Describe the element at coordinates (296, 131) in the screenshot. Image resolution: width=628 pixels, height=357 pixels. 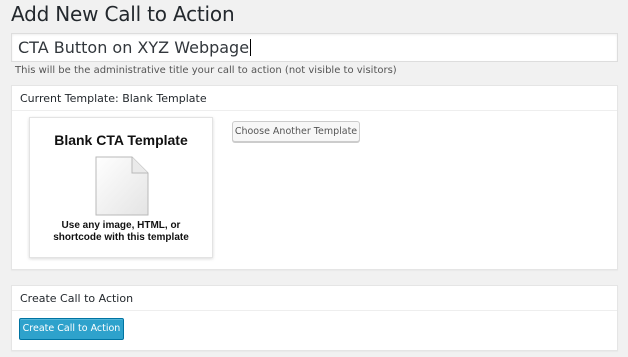
I see `choose-another-template-button: Choose Another Template` at that location.